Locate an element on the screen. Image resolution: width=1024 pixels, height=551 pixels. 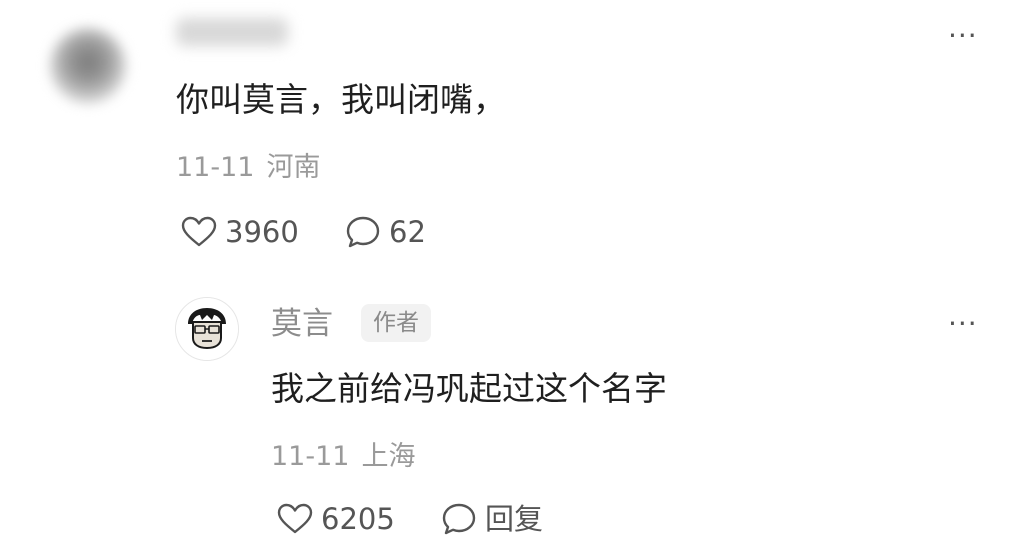
reply-reply-button: 回复 is located at coordinates (492, 519).